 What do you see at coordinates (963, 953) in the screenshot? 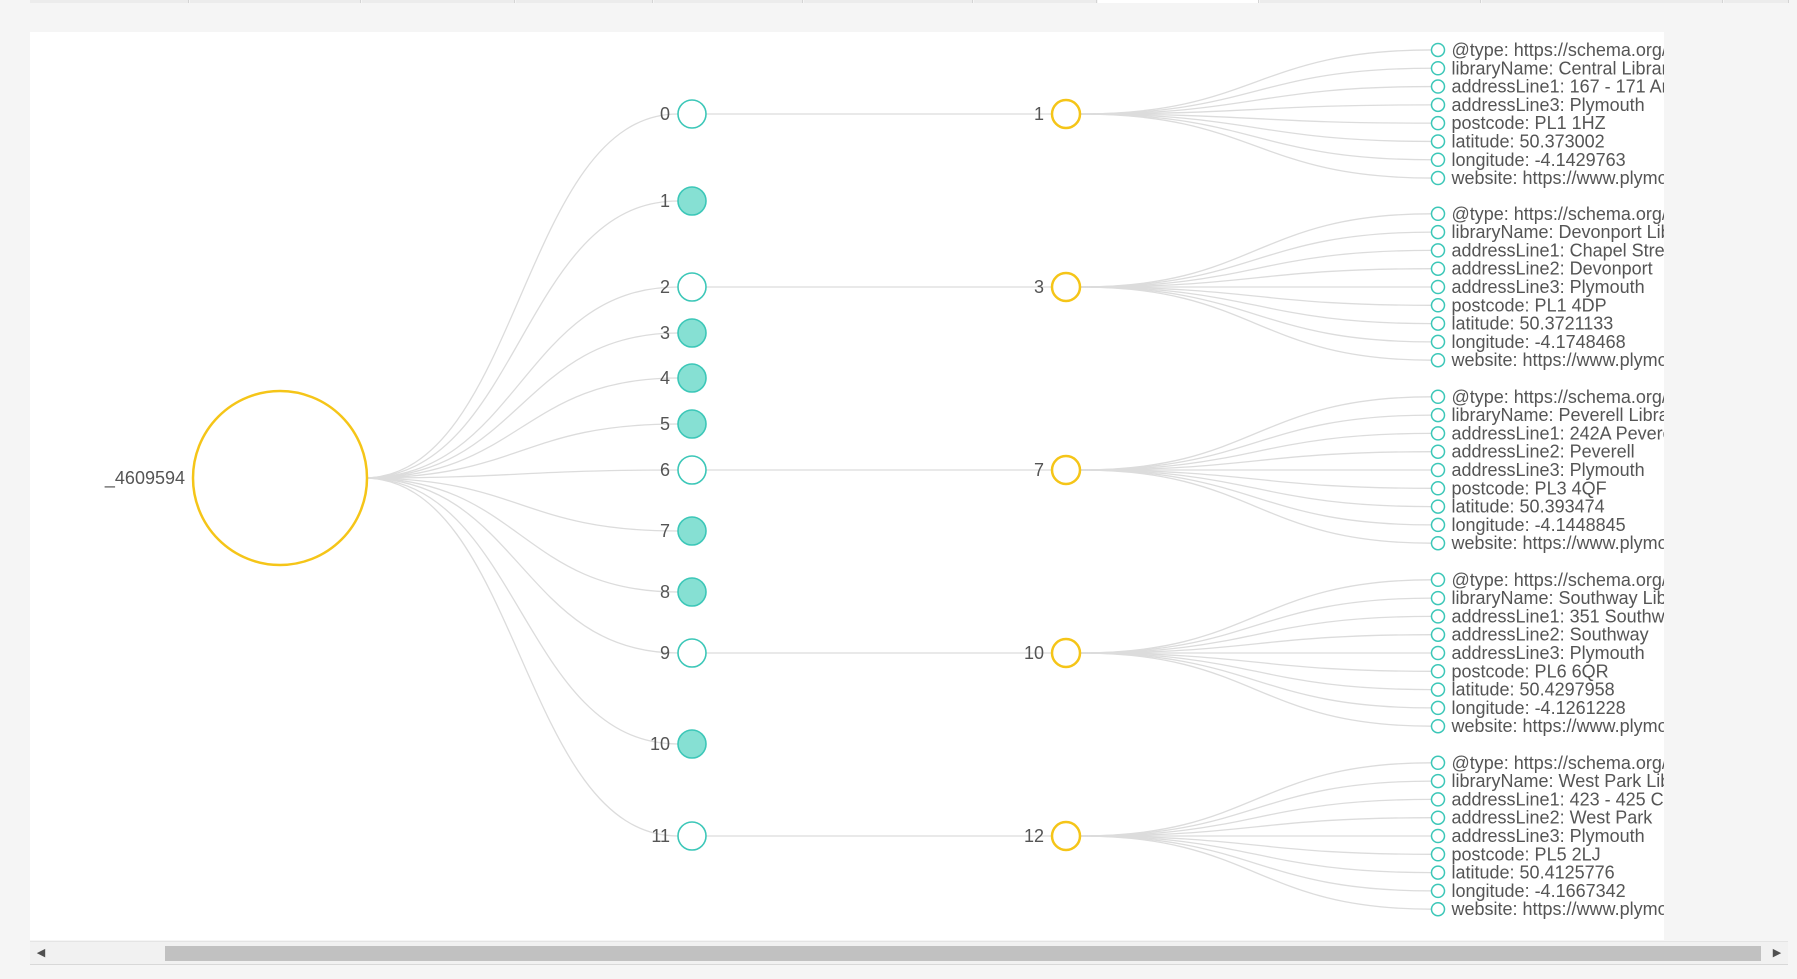
I see `scrollbar-thumb` at bounding box center [963, 953].